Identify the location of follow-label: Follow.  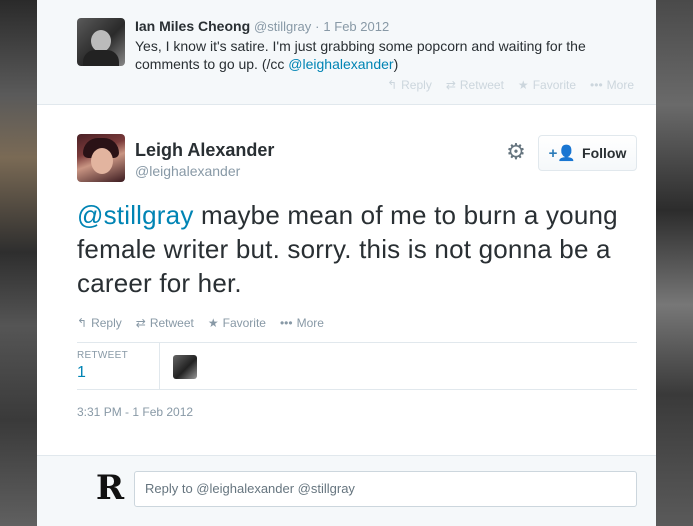
(604, 153).